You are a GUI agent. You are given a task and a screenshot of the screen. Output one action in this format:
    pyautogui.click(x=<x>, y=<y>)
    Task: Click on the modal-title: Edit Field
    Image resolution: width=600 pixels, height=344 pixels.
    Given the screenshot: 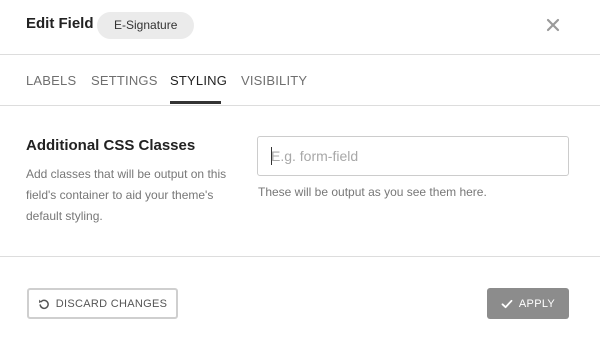 What is the action you would take?
    pyautogui.click(x=60, y=23)
    